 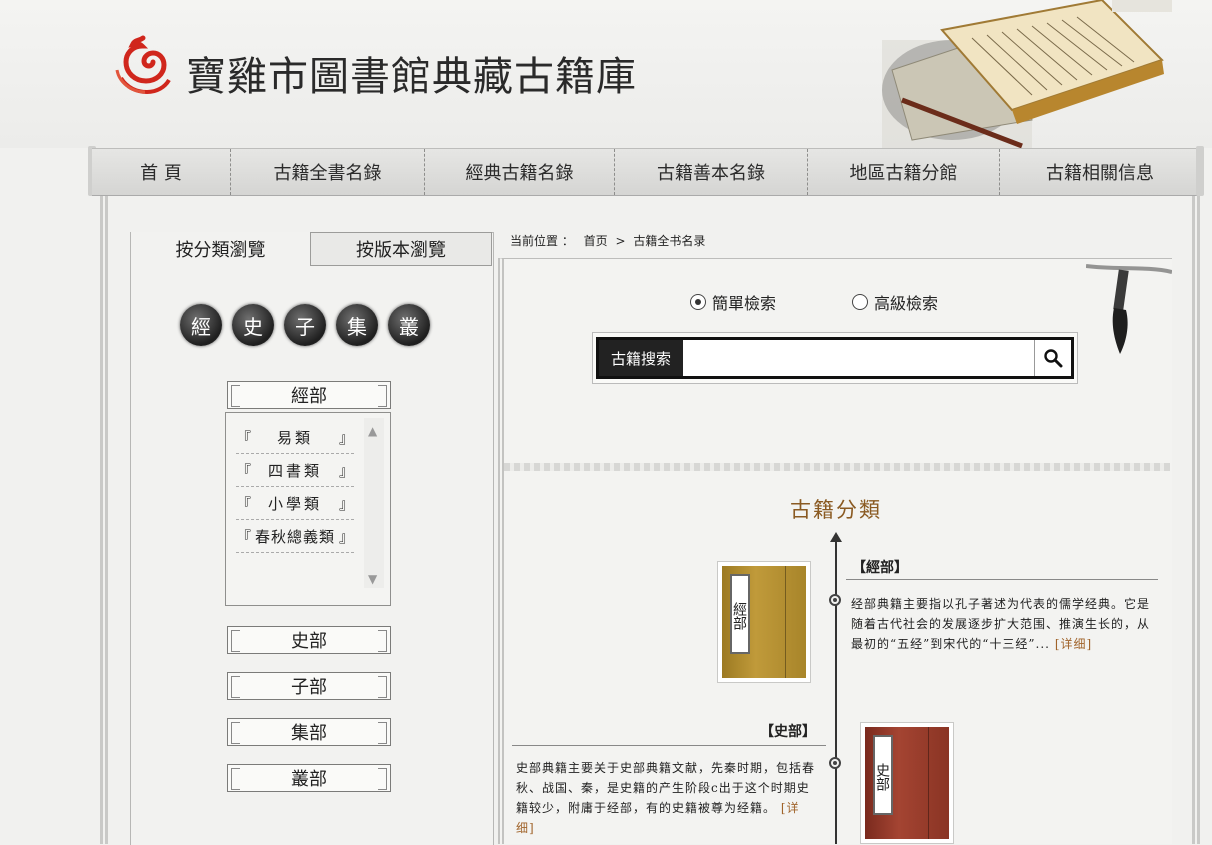 I want to click on scroll-down-icon: ▼, so click(x=372, y=579).